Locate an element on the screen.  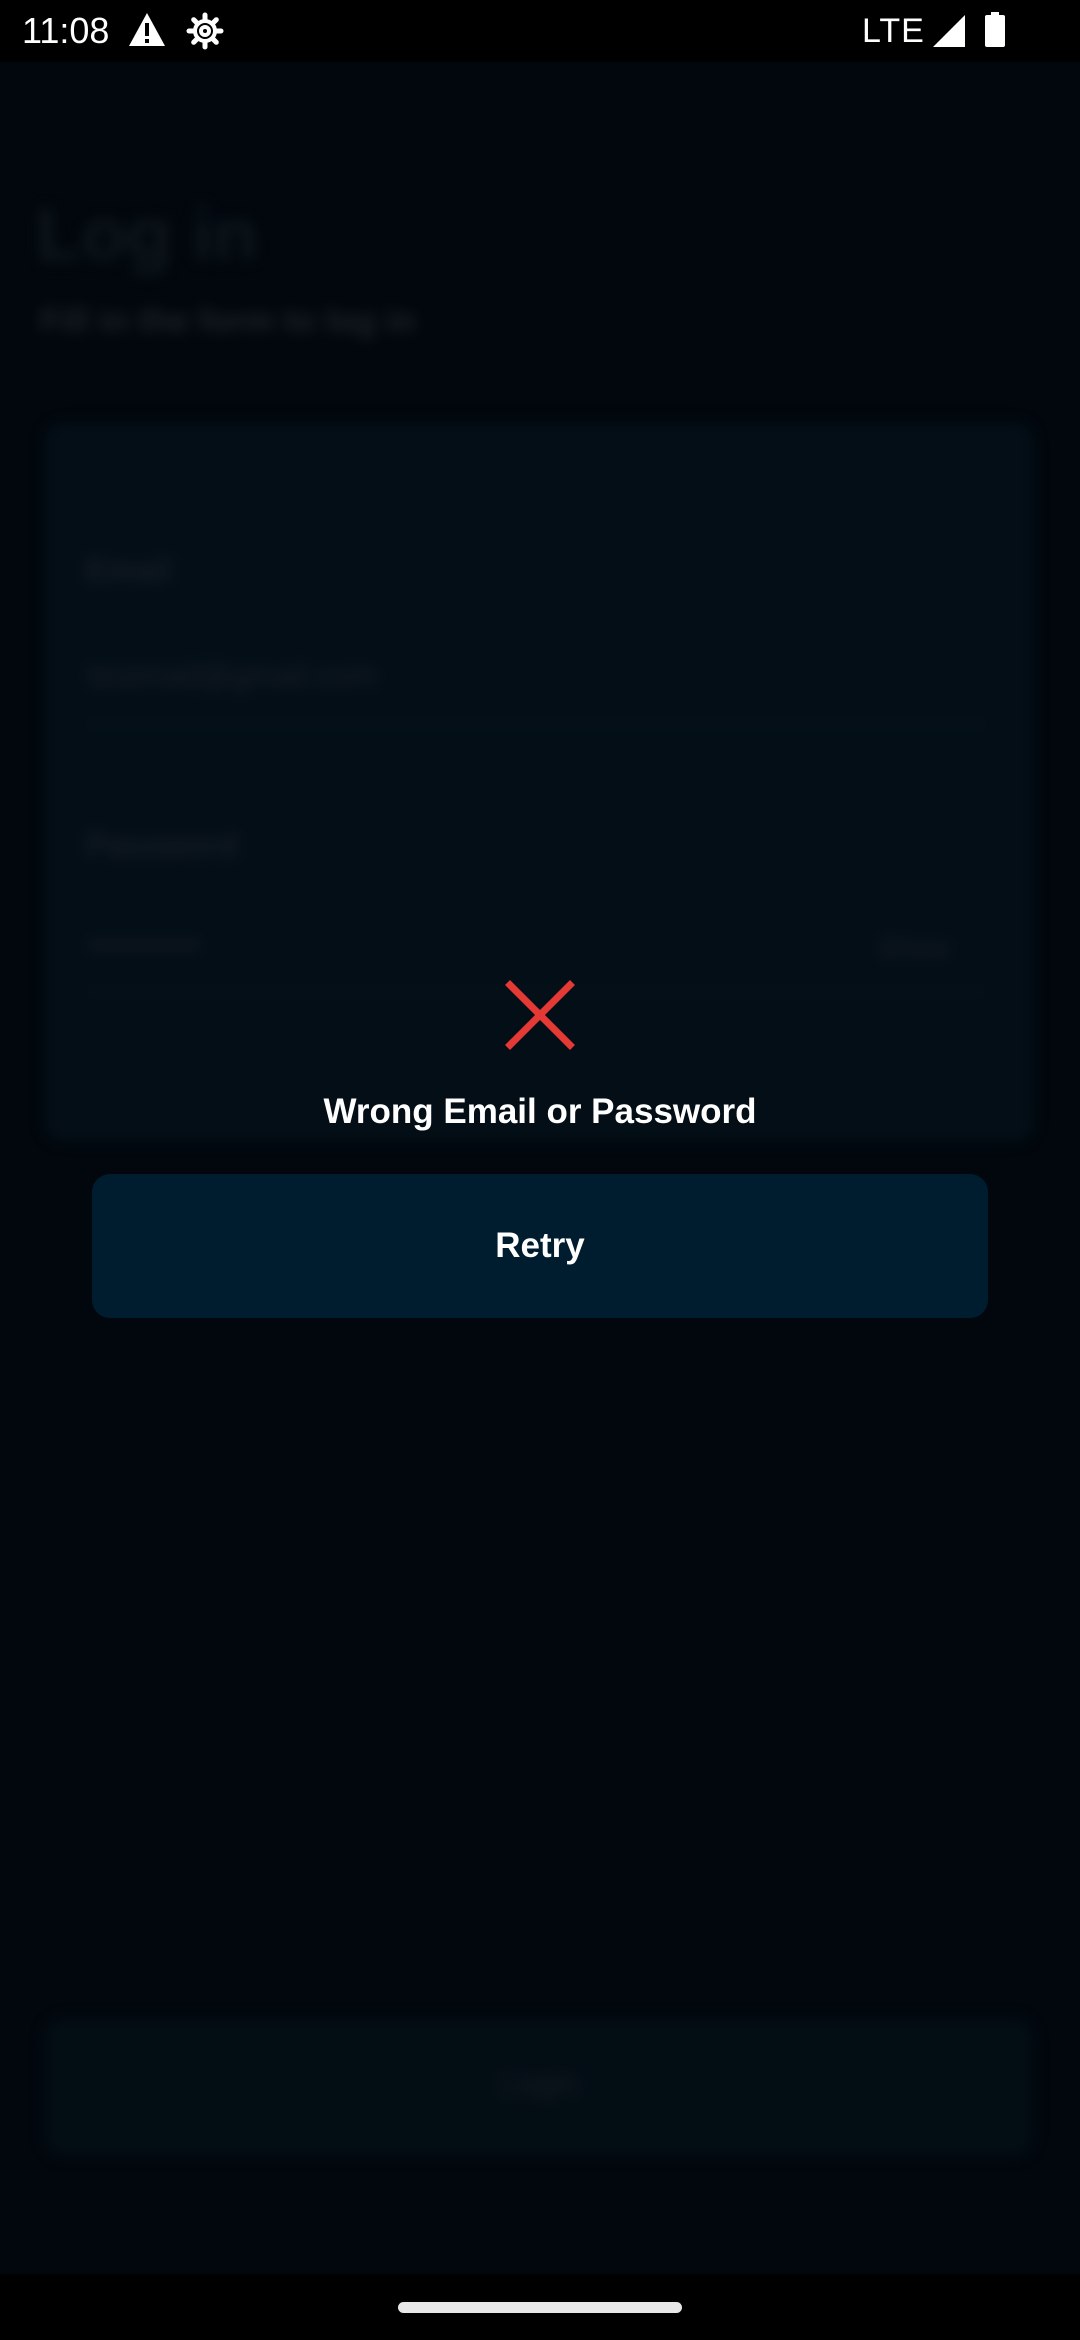
status-time: 11:08 is located at coordinates (66, 30).